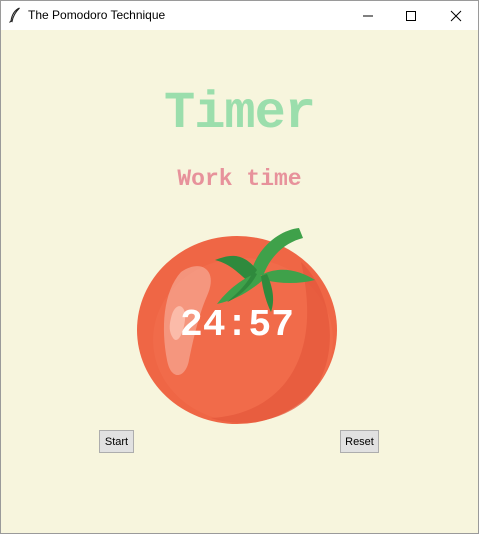  I want to click on window-title: The Pomodoro Technique, so click(97, 15).